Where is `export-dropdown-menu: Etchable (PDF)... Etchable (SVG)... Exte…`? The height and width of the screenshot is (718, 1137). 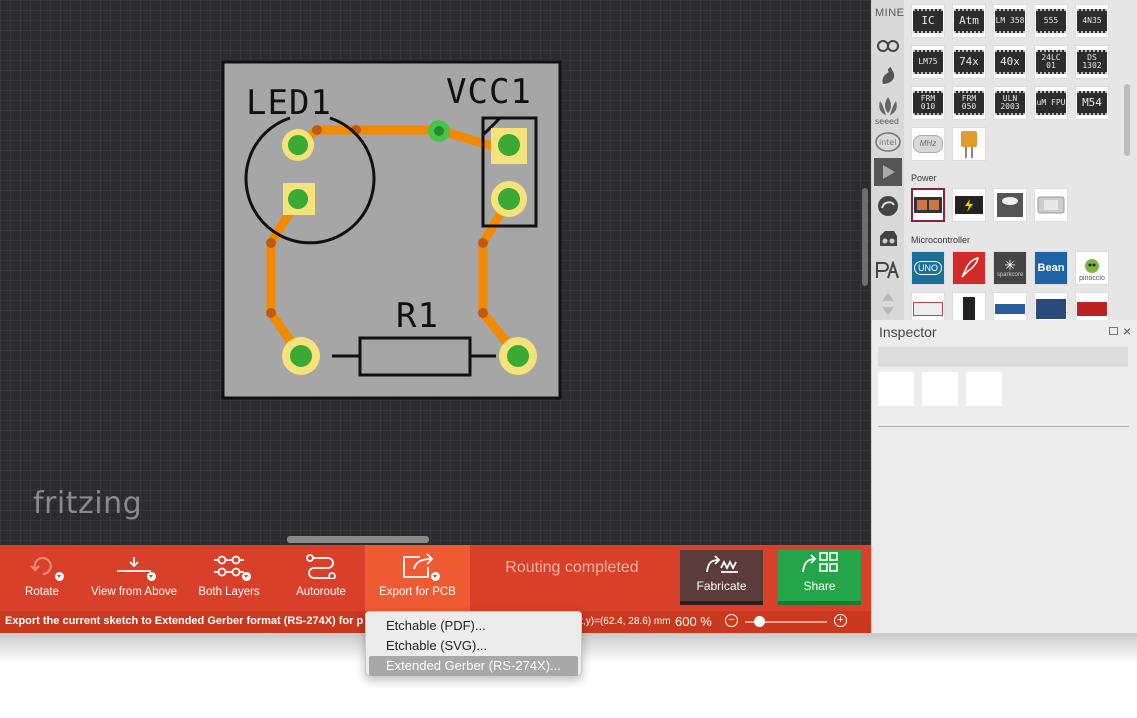 export-dropdown-menu: Etchable (PDF)... Etchable (SVG)... Exte… is located at coordinates (473, 643).